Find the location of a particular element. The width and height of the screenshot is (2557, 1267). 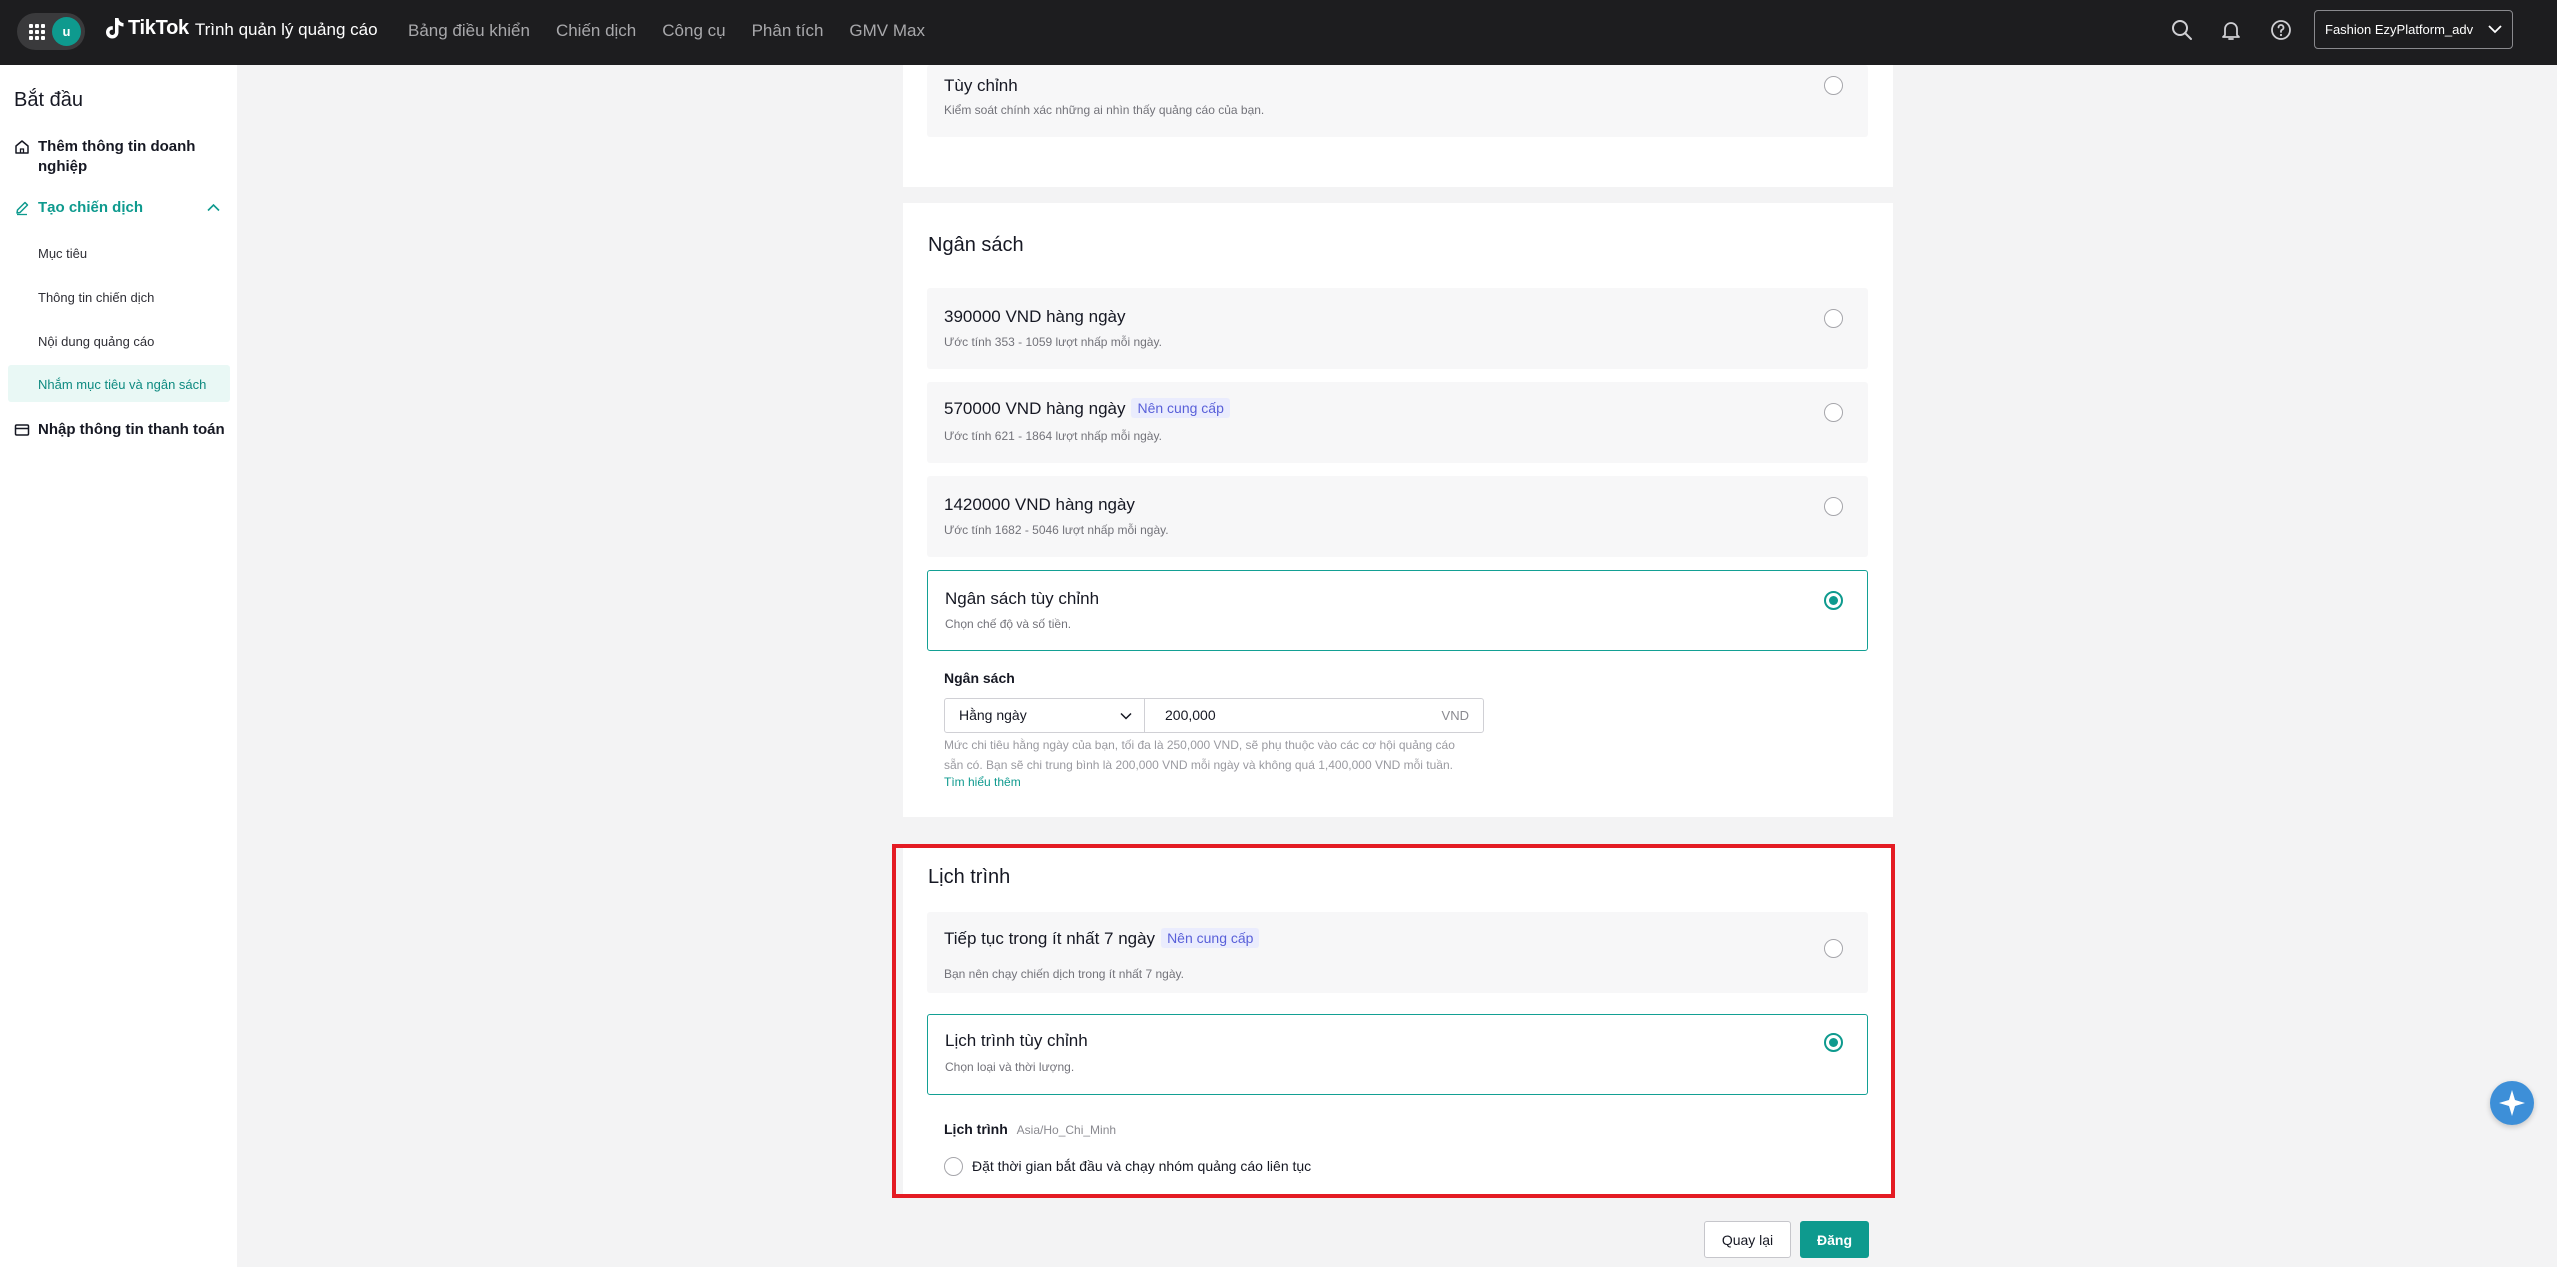

budget-mode-value: Hằng ngày is located at coordinates (993, 715).